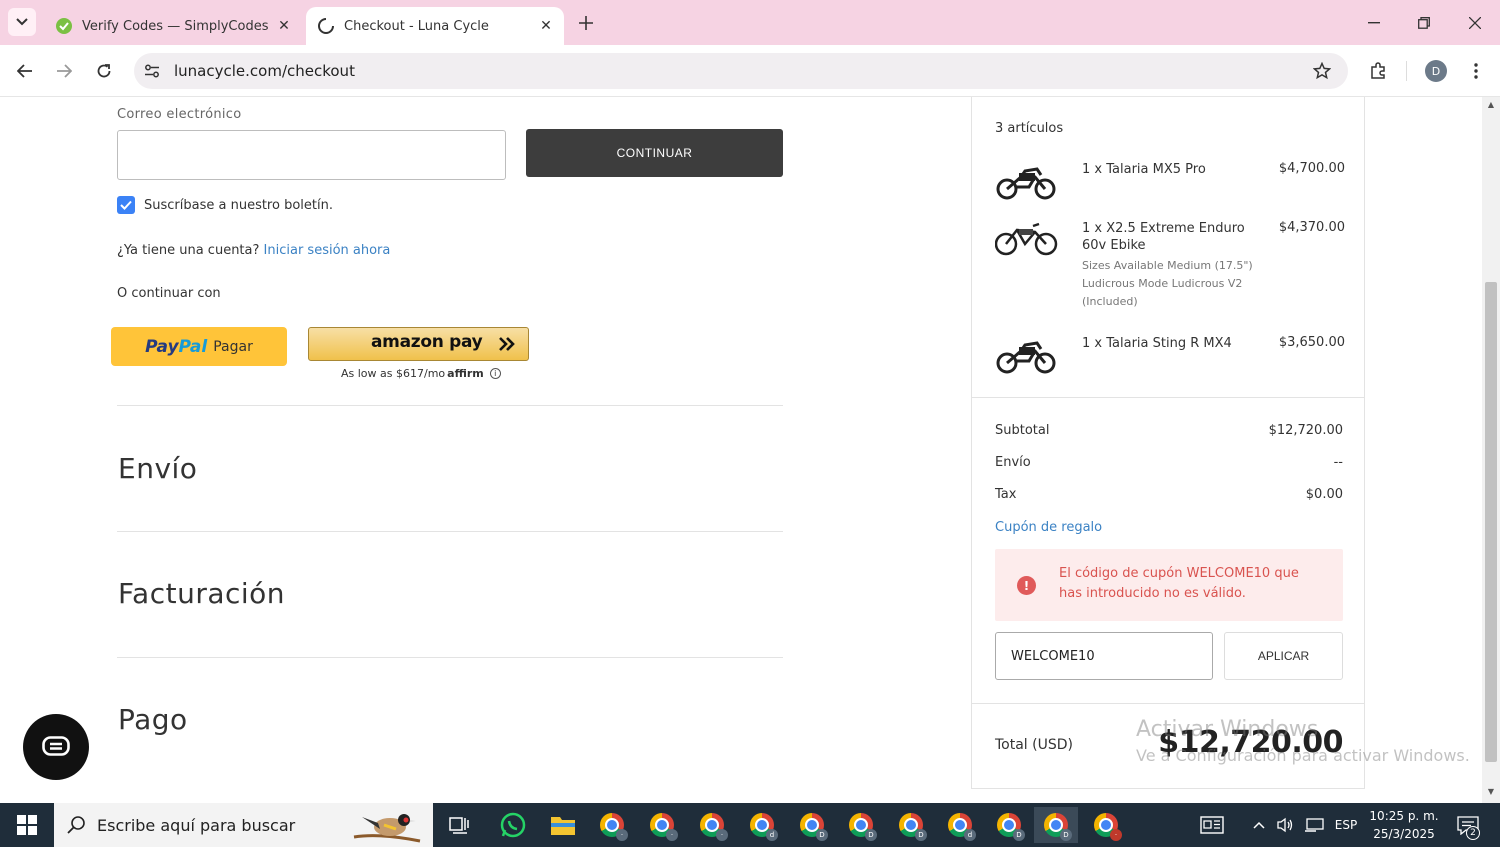  I want to click on speaker-icon, so click(1285, 825).